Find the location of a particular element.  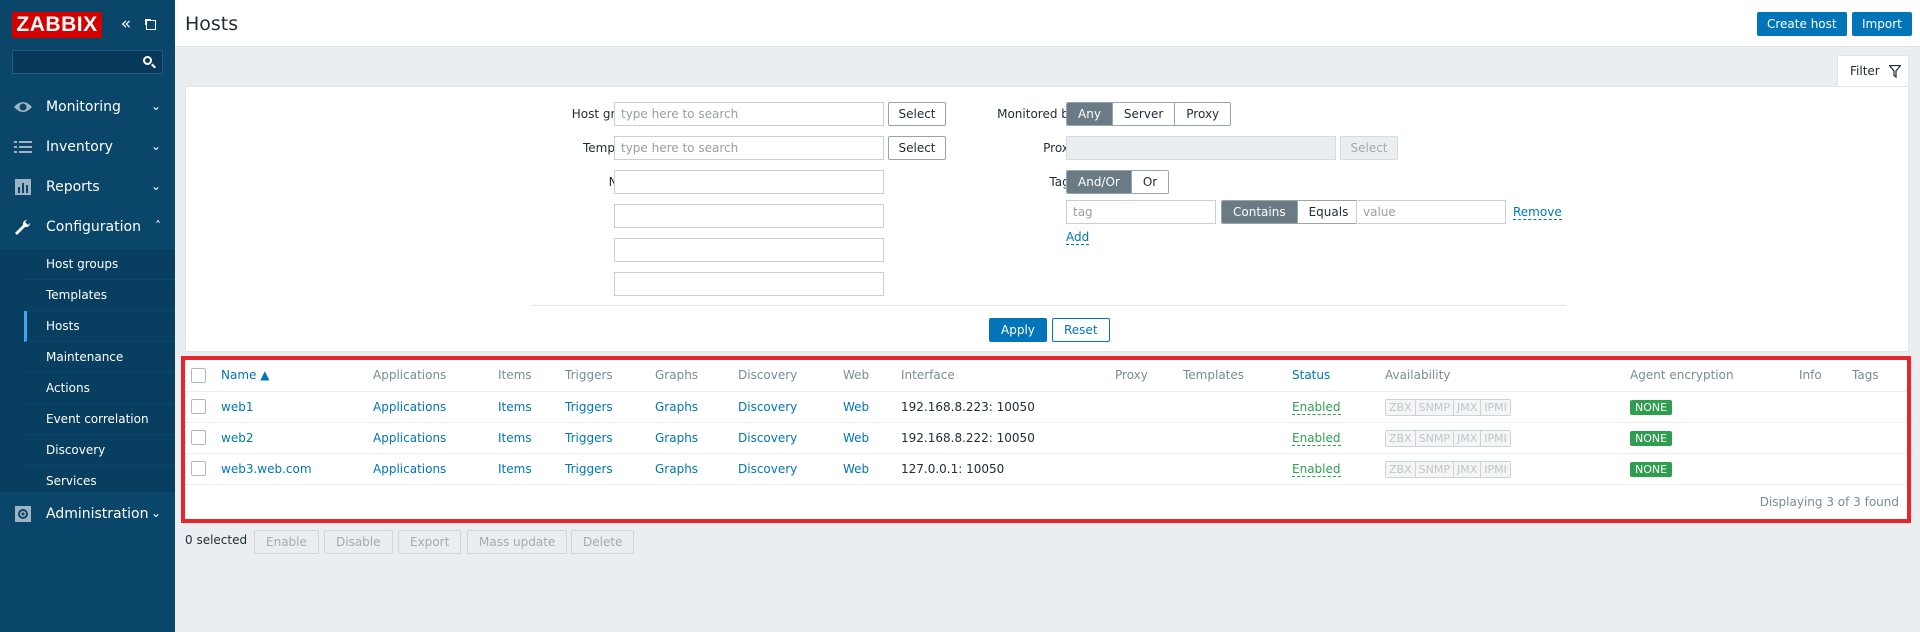

monitored-by-proxy: Proxy is located at coordinates (1203, 114).